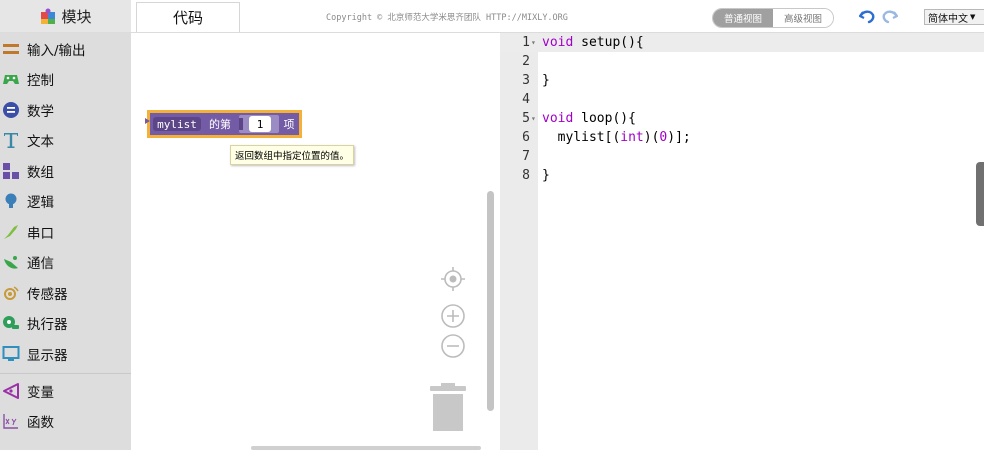  Describe the element at coordinates (526, 80) in the screenshot. I see `line-number: 3` at that location.